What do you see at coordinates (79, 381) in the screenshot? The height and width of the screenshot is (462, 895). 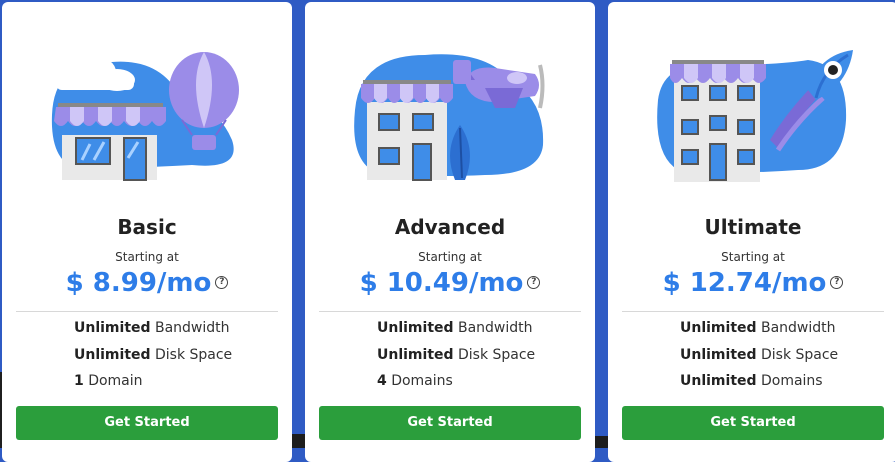 I see `feature-bold: 1` at bounding box center [79, 381].